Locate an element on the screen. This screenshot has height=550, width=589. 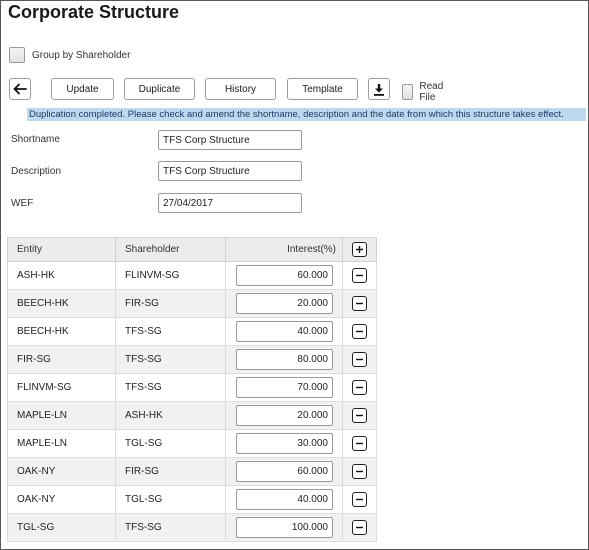
read-file-row: Read File is located at coordinates (425, 92).